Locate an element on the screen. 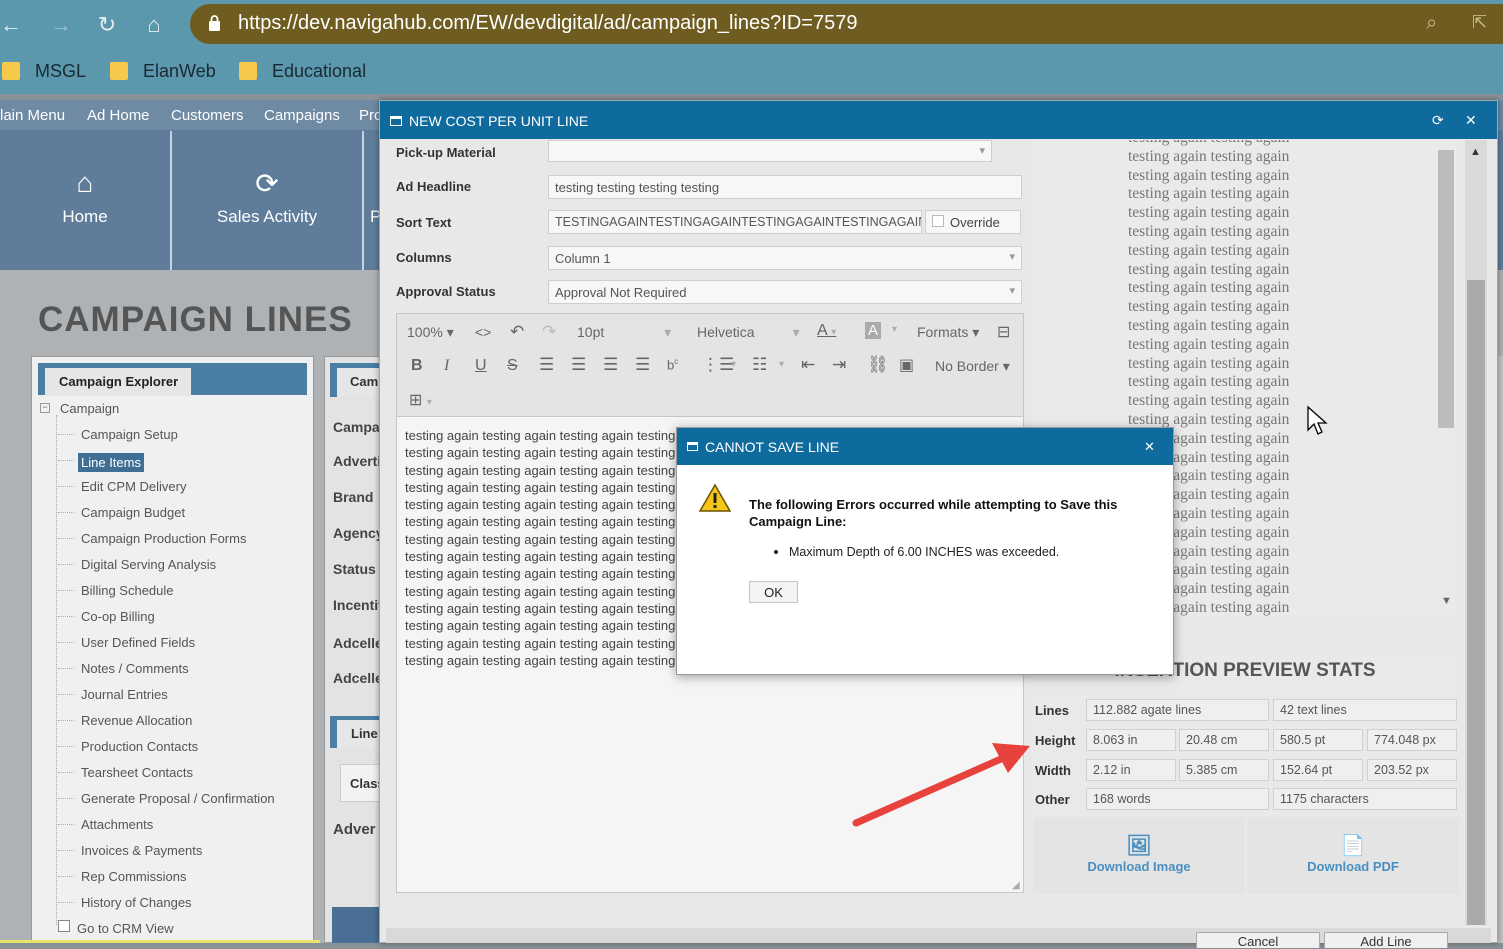  code-icon: <> is located at coordinates (483, 332).